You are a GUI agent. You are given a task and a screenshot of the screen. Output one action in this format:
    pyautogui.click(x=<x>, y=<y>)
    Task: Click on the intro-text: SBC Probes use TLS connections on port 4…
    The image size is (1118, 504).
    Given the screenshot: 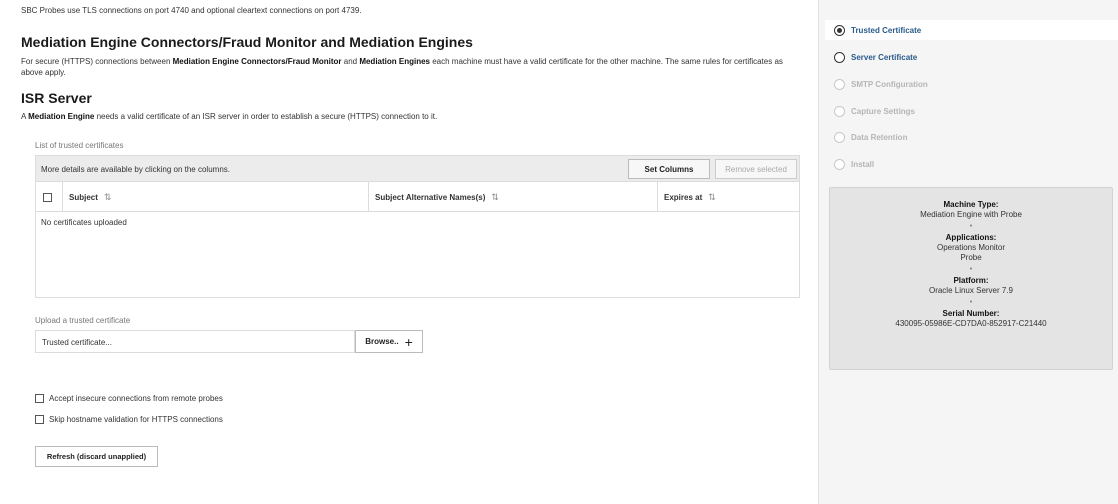 What is the action you would take?
    pyautogui.click(x=191, y=10)
    